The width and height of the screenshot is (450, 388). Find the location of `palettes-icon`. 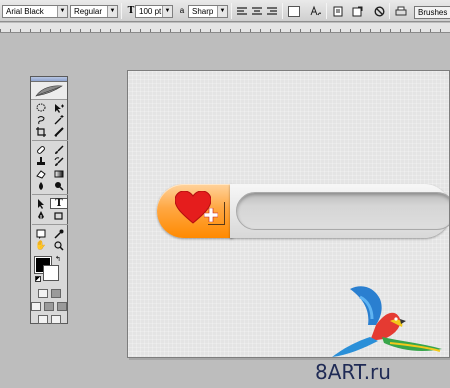

palettes-icon is located at coordinates (338, 11).